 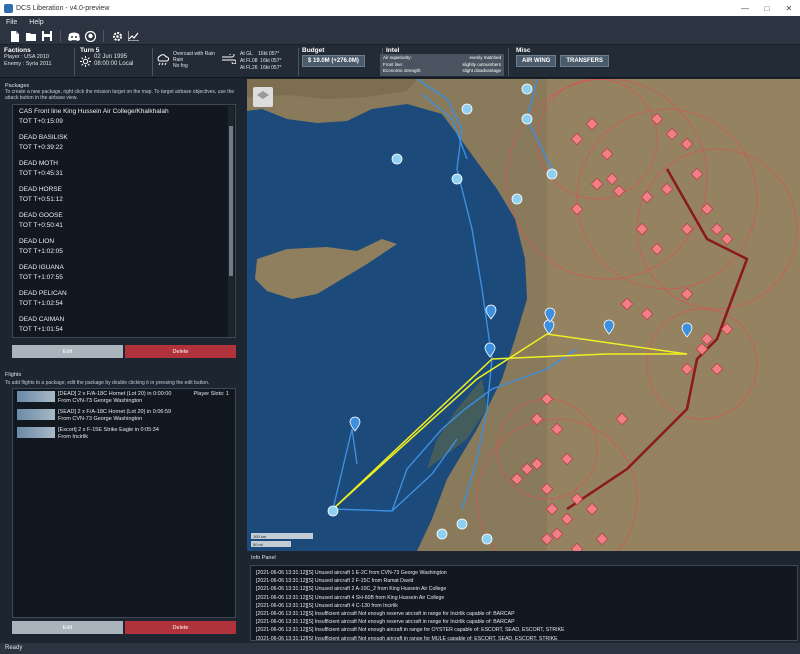 I want to click on package-name: DEAD CAIMAN, so click(x=42, y=319).